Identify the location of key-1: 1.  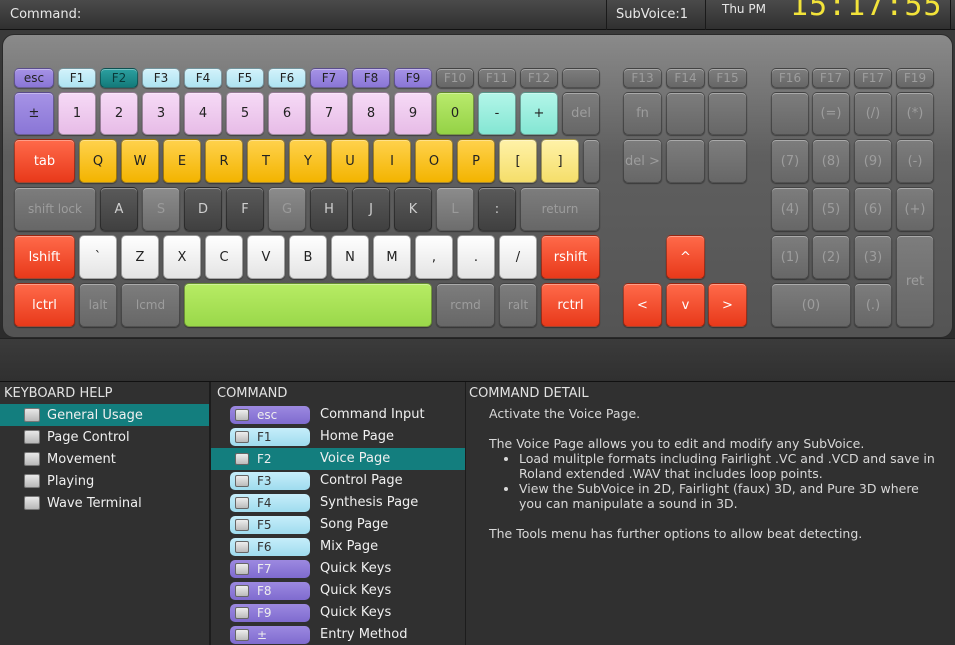
(77, 113).